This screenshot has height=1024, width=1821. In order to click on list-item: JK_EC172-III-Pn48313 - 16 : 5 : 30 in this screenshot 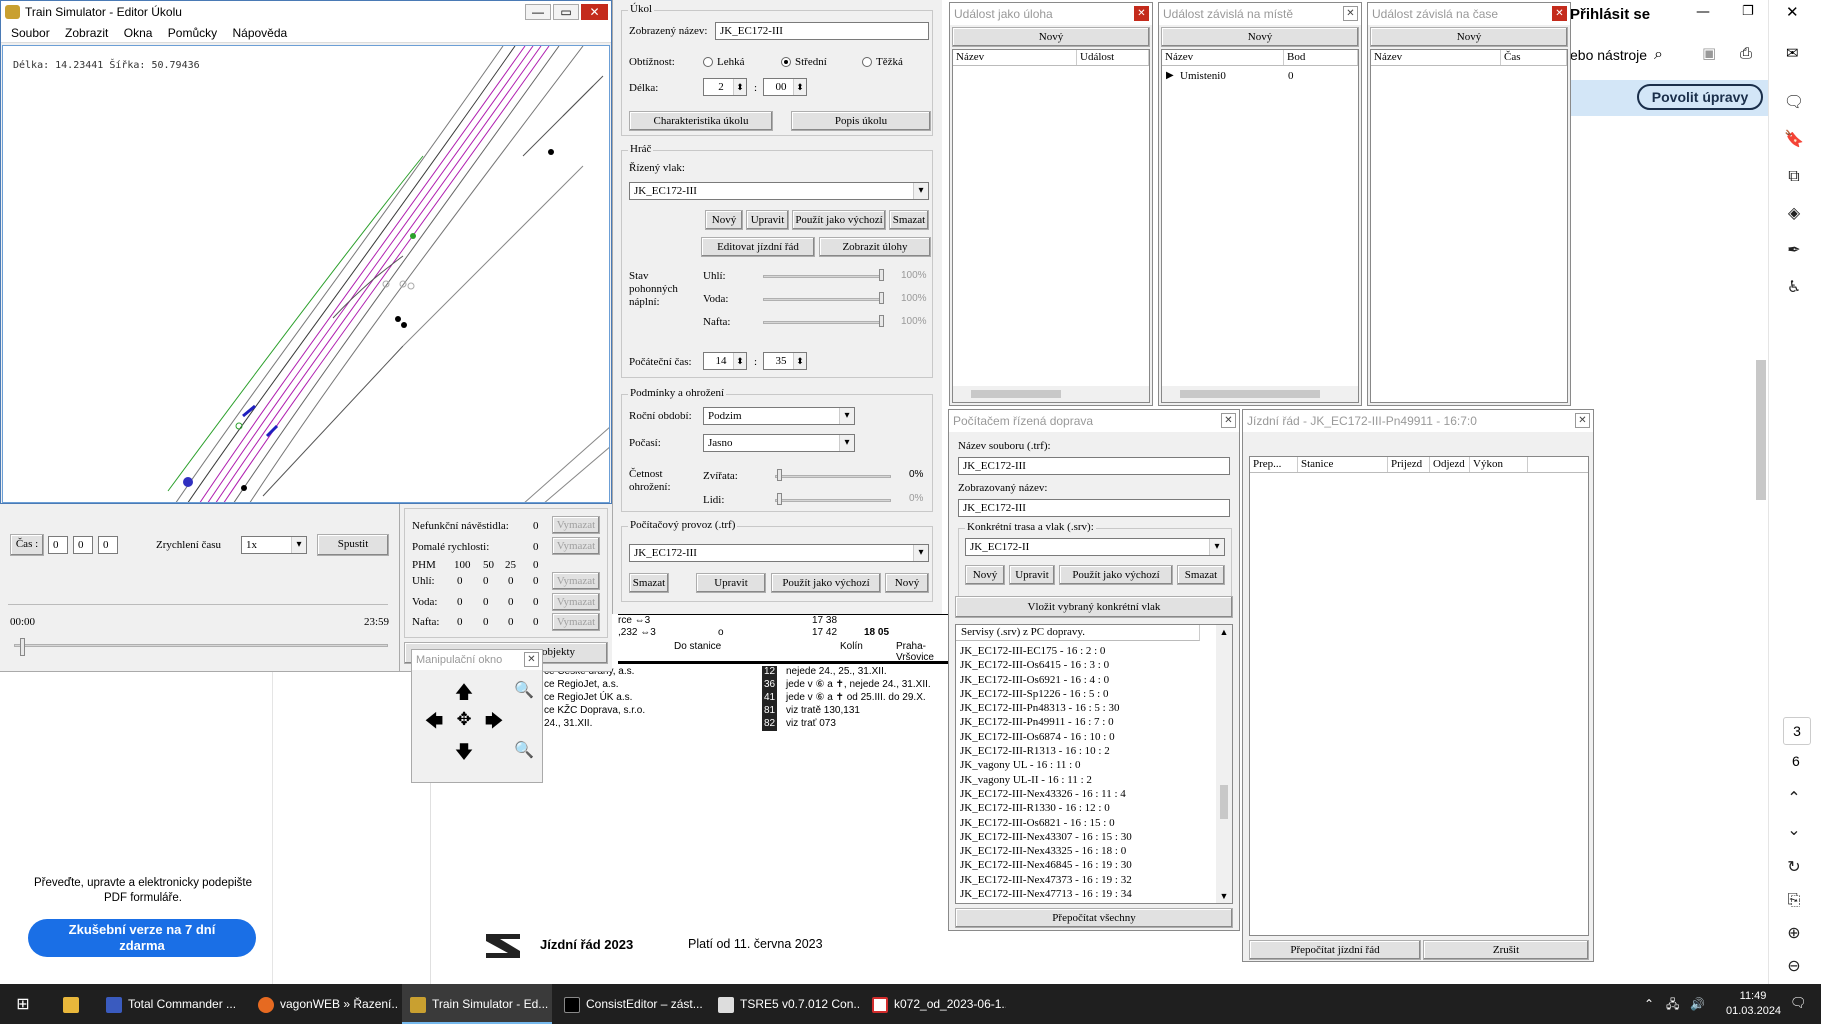, I will do `click(1080, 708)`.